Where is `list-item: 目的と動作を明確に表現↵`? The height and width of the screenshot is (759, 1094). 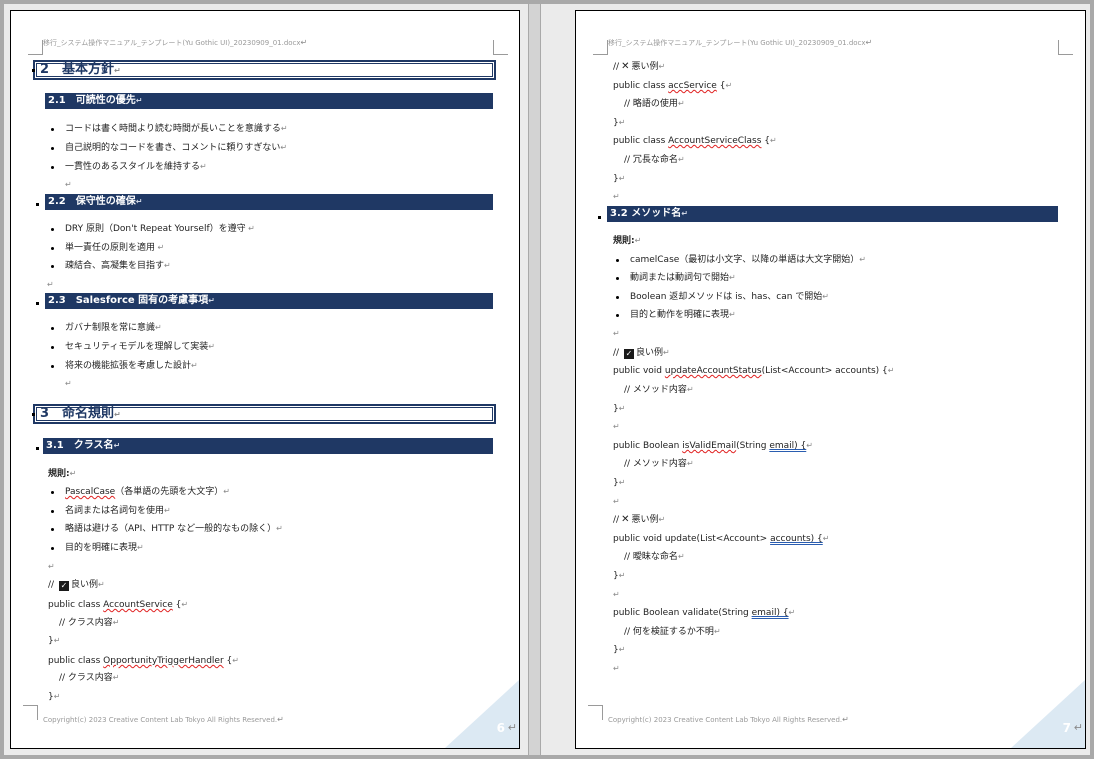 list-item: 目的と動作を明確に表現↵ is located at coordinates (676, 315).